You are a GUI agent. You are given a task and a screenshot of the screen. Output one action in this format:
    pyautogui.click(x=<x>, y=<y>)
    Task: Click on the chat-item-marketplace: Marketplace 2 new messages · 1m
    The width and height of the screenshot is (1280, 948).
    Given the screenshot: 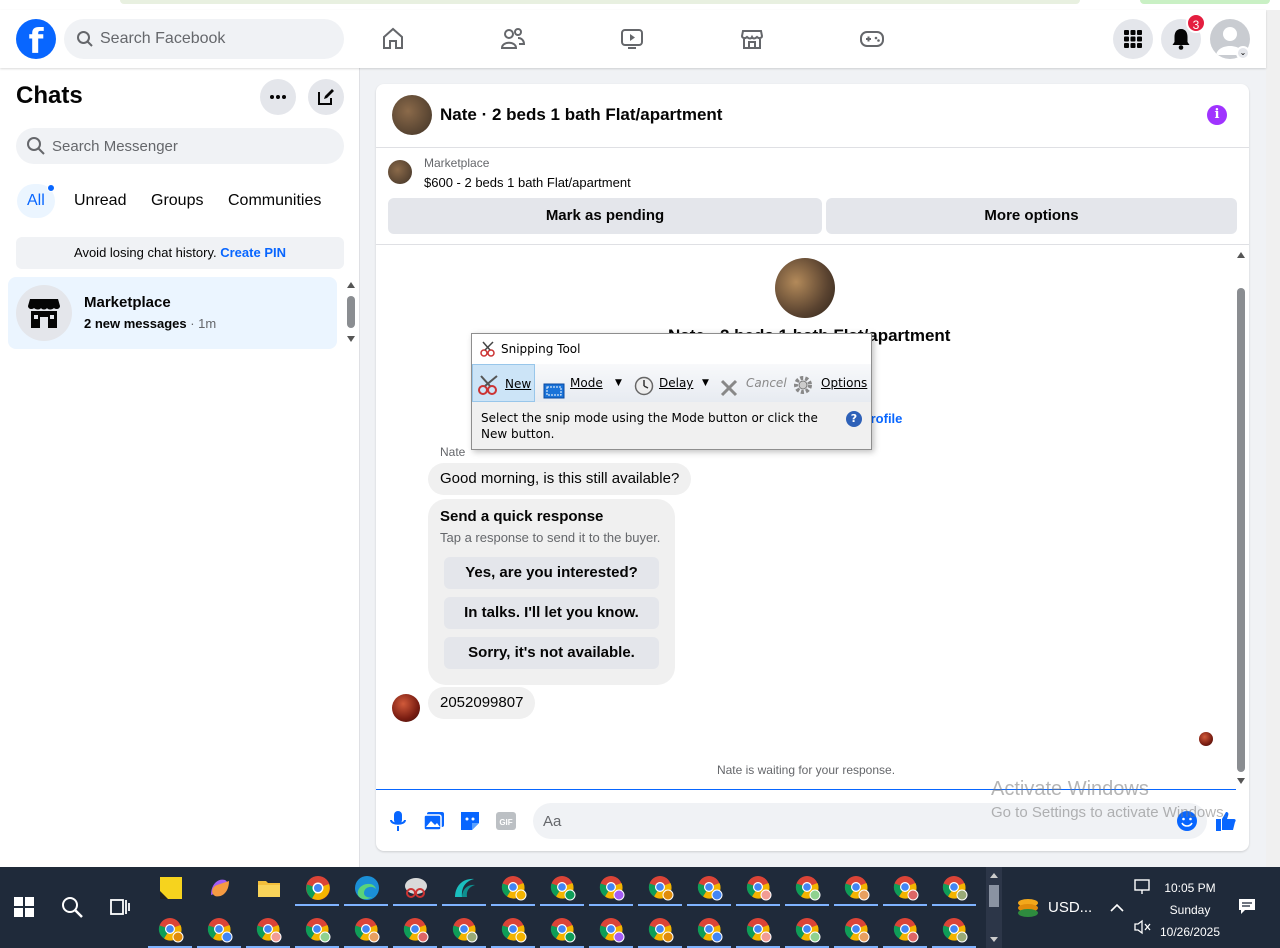 What is the action you would take?
    pyautogui.click(x=172, y=313)
    